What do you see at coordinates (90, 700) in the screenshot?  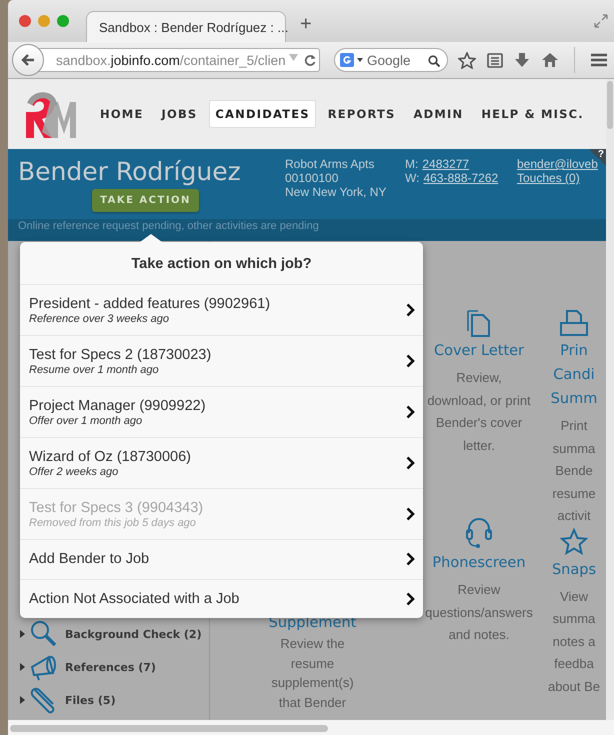 I see `sidebar-item: Files (5)` at bounding box center [90, 700].